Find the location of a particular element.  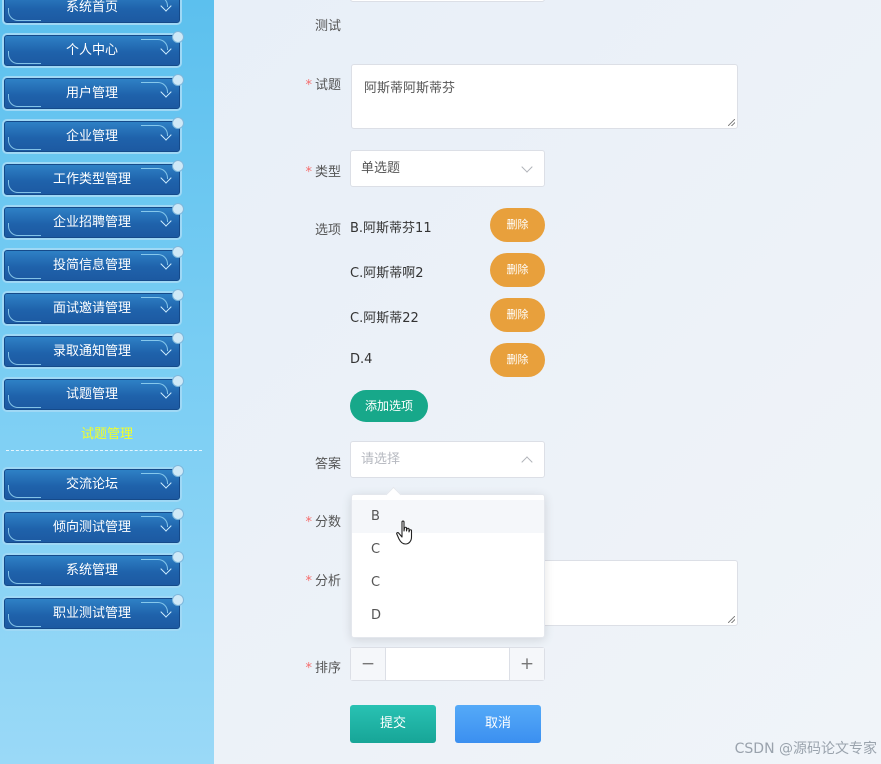

dropdown-option: B is located at coordinates (448, 516).